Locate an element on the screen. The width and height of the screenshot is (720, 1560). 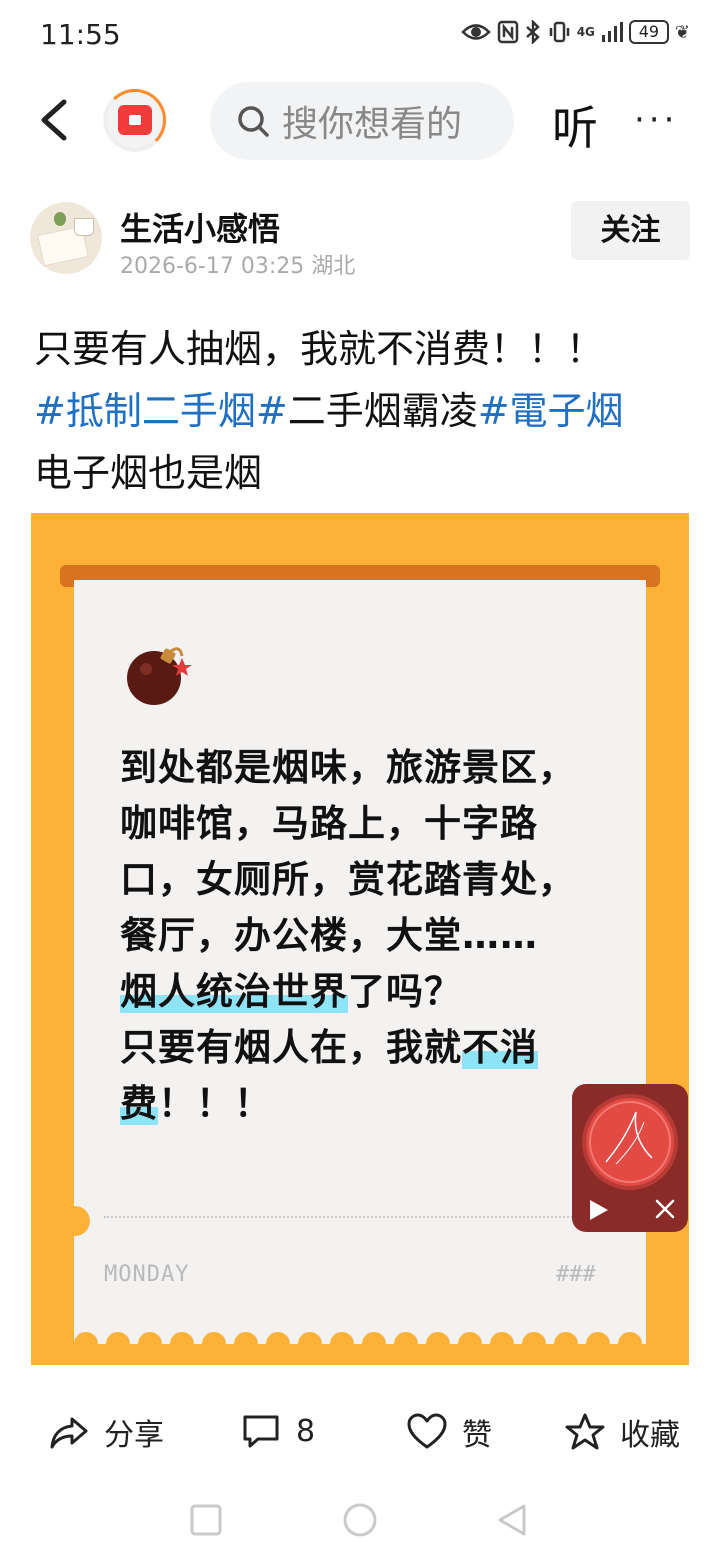
status-bar: 11:55 4G 49 ❦ is located at coordinates (360, 35).